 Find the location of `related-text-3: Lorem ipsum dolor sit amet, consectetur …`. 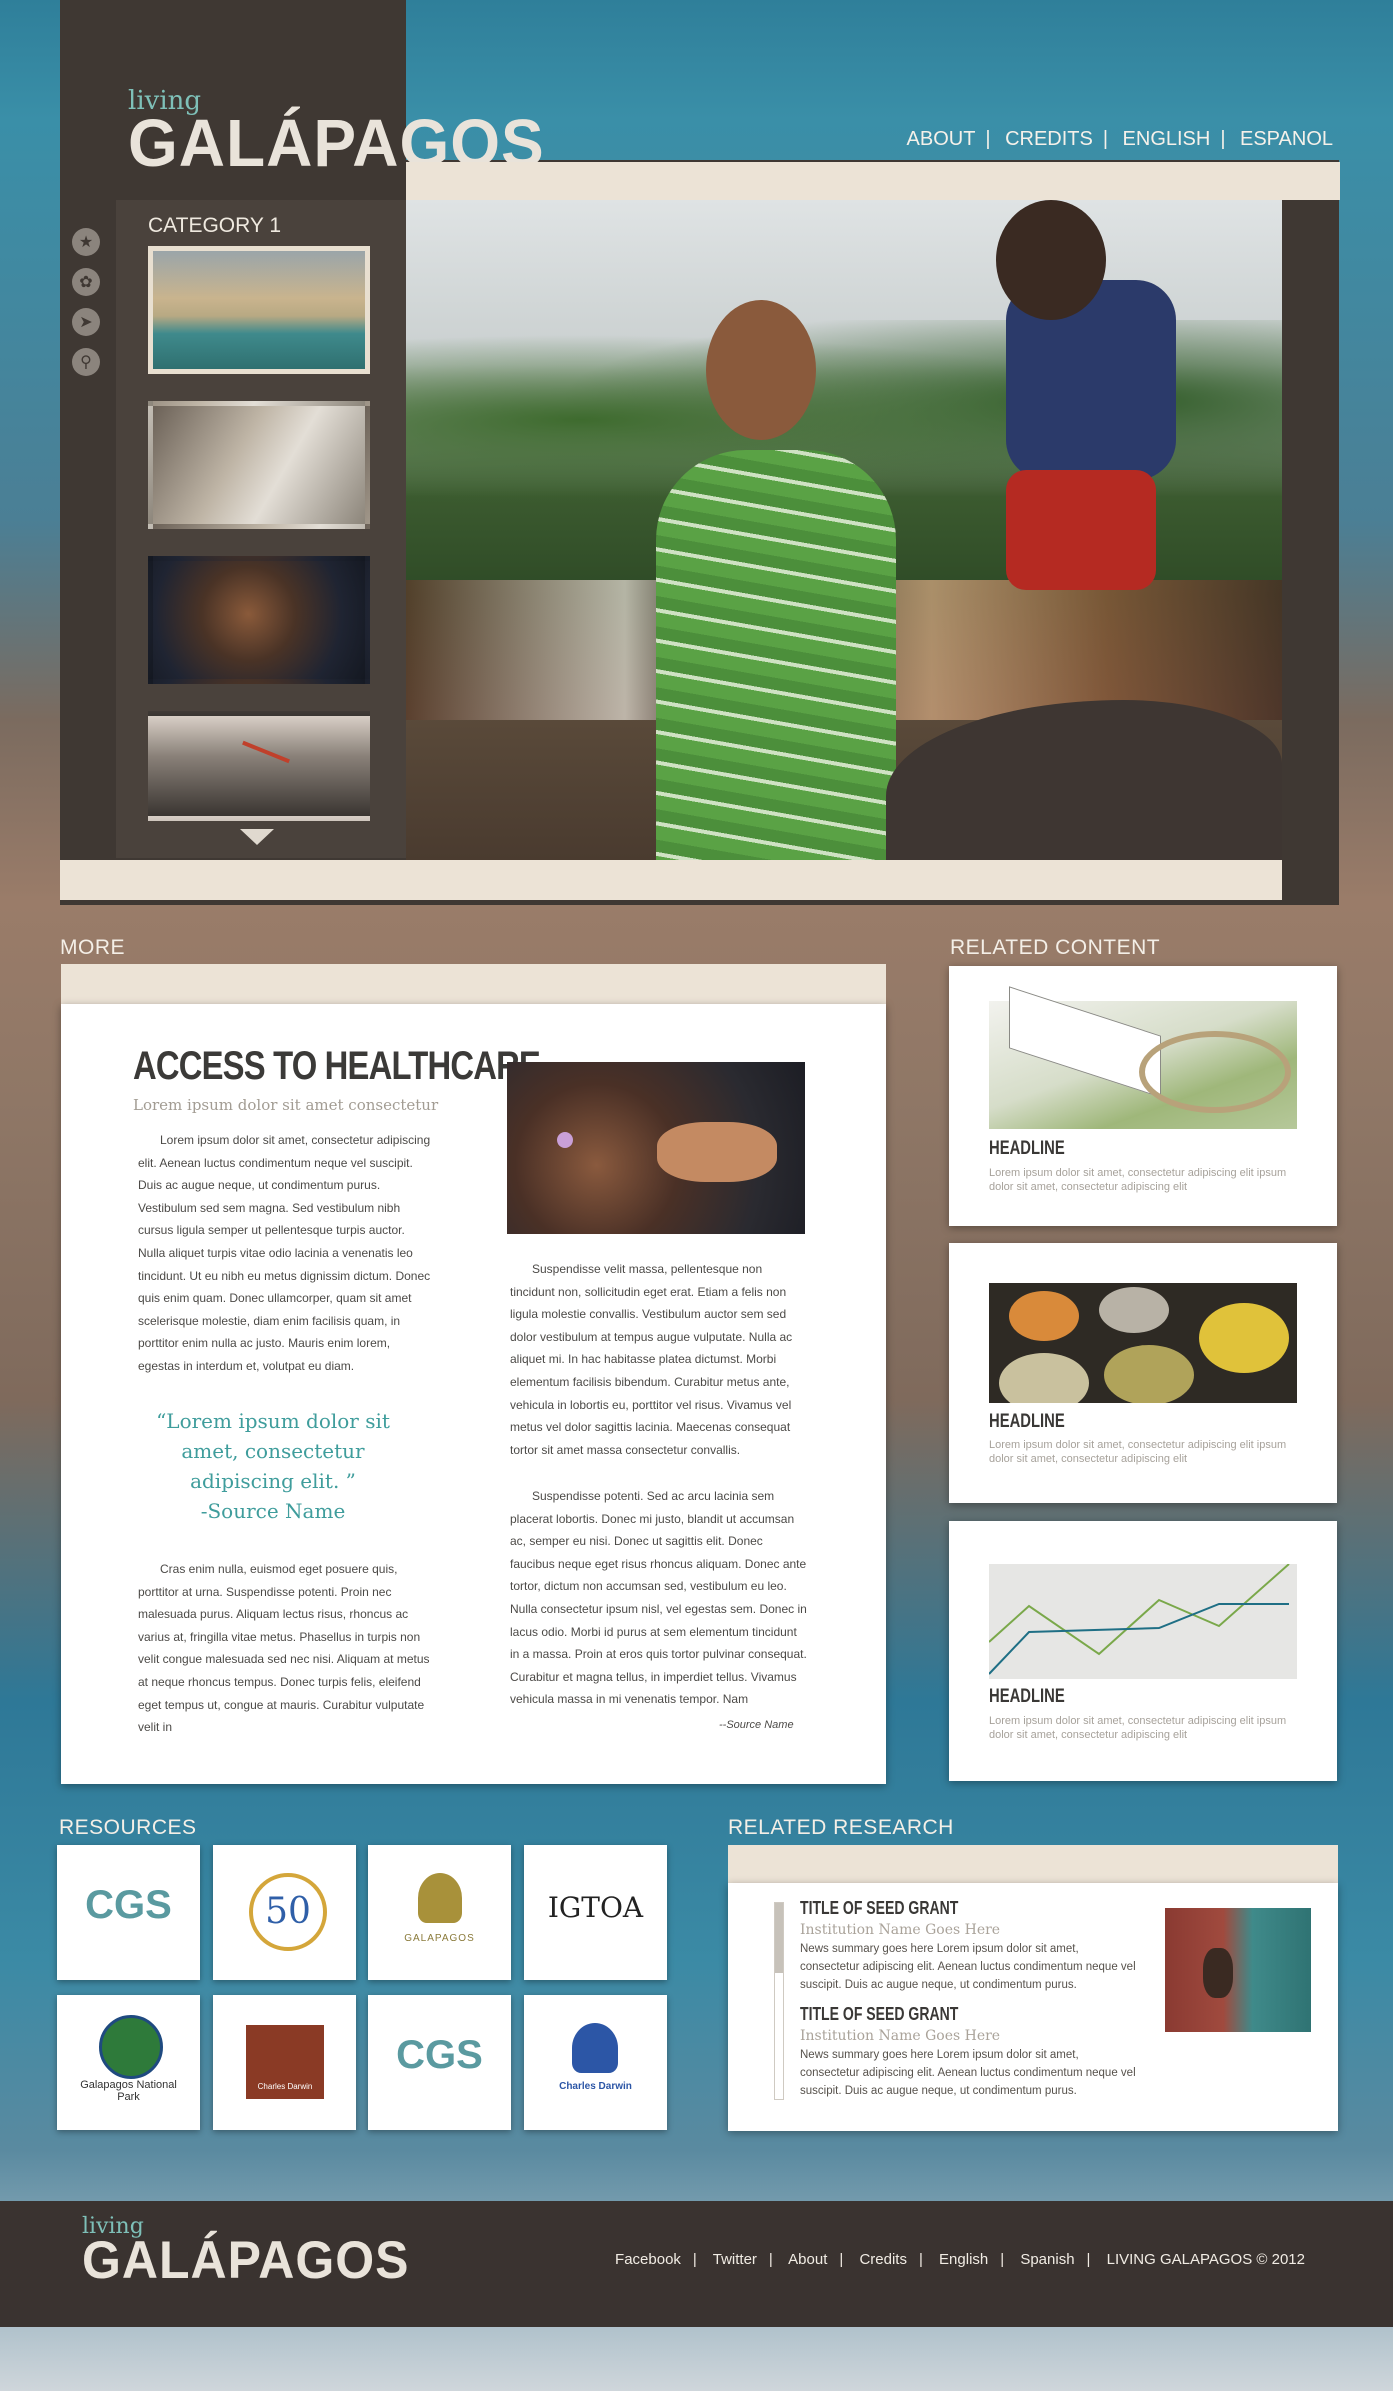

related-text-3: Lorem ipsum dolor sit amet, consectetur … is located at coordinates (1138, 1728).